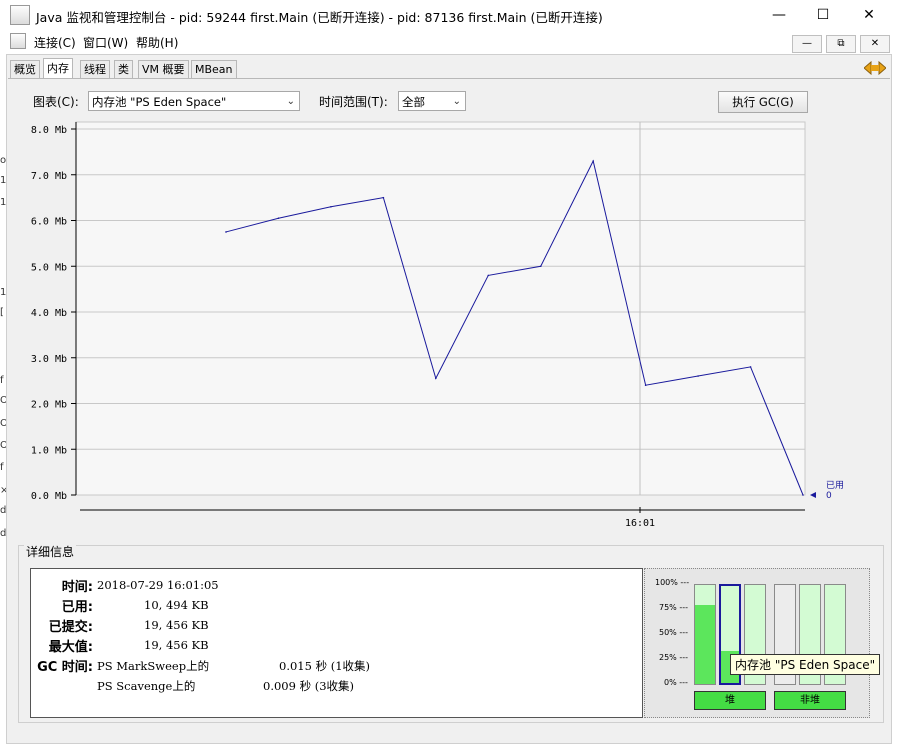 The image size is (900, 750). I want to click on time-value: 2018-07-29 16:01:05, so click(158, 585).